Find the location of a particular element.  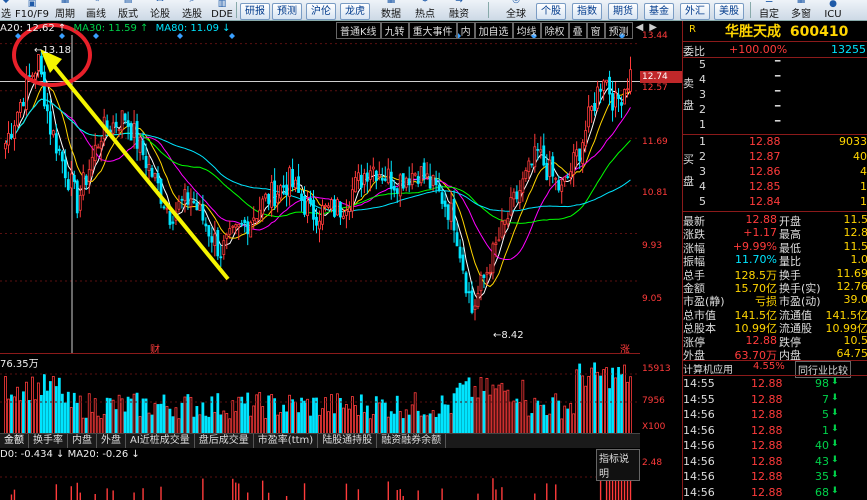

toolbar-item-pick-stock: ⌕ 选股 is located at coordinates (192, 10).